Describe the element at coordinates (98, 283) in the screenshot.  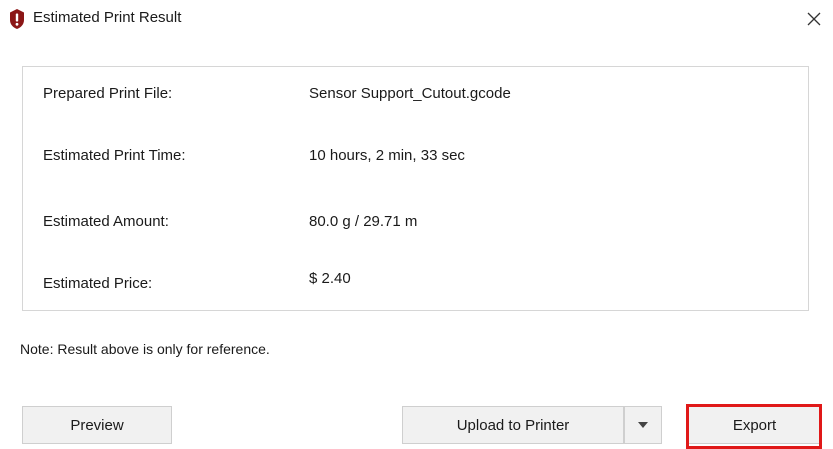
I see `price-label: Estimated Price:` at that location.